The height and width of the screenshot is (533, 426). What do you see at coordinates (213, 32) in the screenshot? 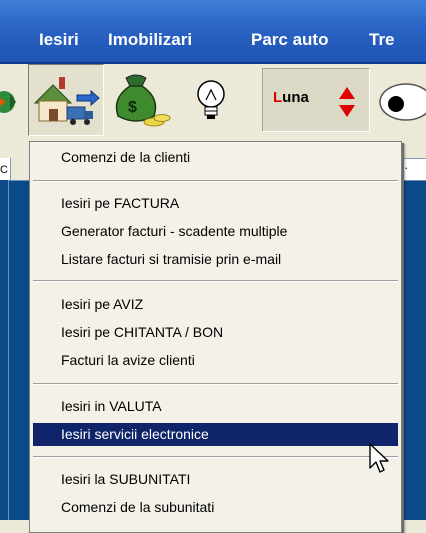
I see `main-menubar: Iesiri Imobilizari Parc auto Tre` at bounding box center [213, 32].